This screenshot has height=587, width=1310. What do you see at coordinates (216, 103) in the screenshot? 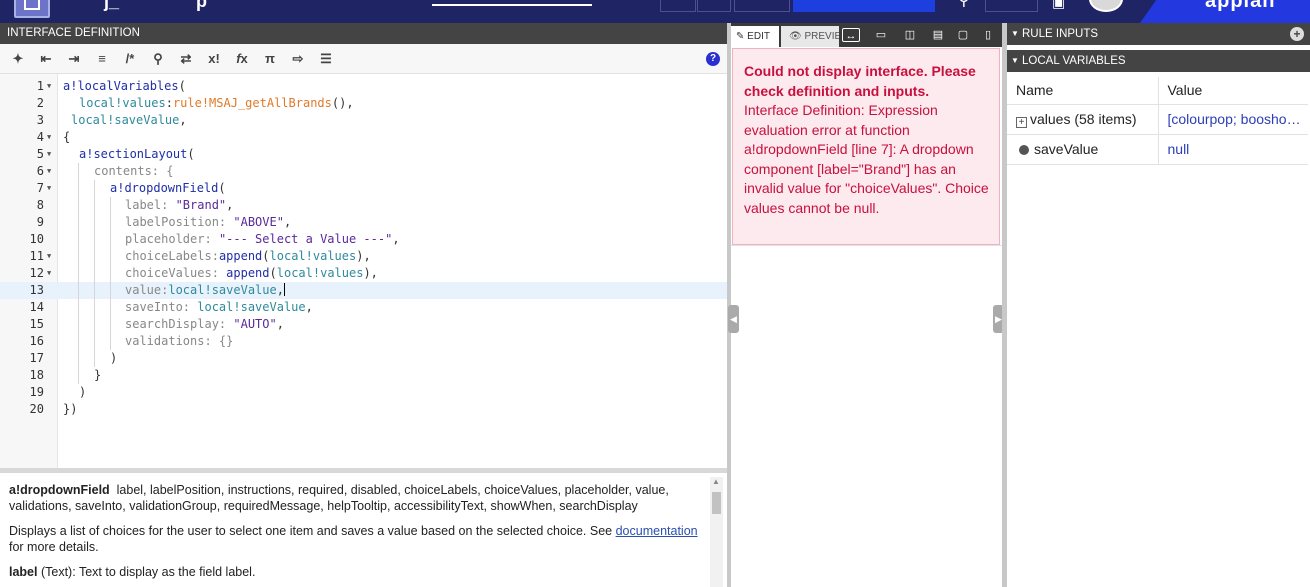
I see `code-text: local!values:rule!MSAJ_getAllBrands(),` at bounding box center [216, 103].